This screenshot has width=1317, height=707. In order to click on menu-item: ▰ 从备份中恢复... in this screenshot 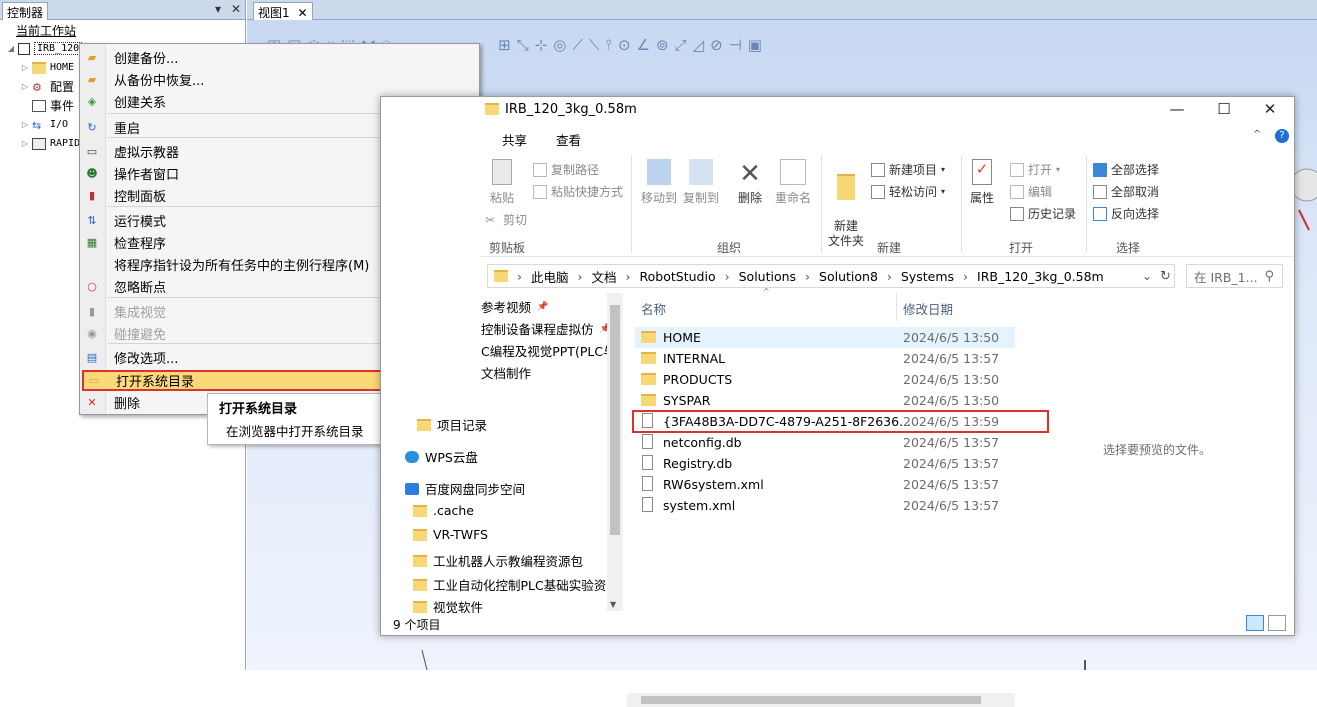, I will do `click(279, 79)`.